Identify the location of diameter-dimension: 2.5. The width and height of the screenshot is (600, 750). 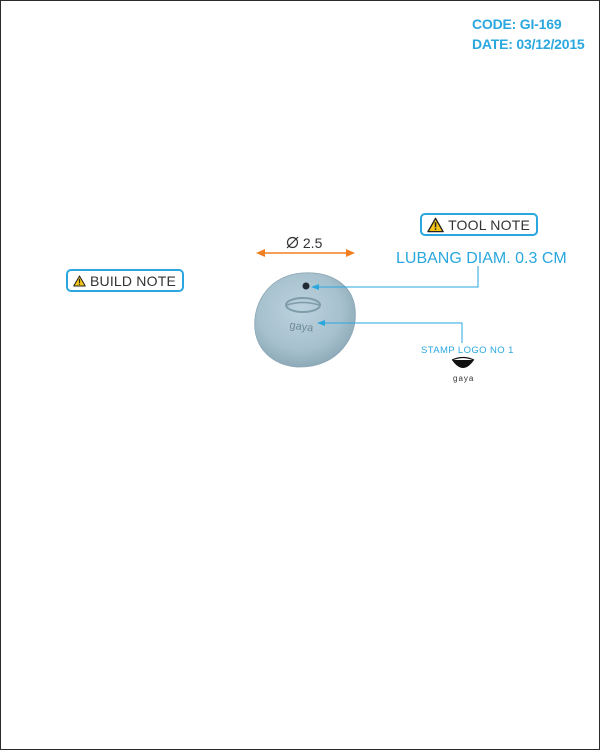
(304, 243).